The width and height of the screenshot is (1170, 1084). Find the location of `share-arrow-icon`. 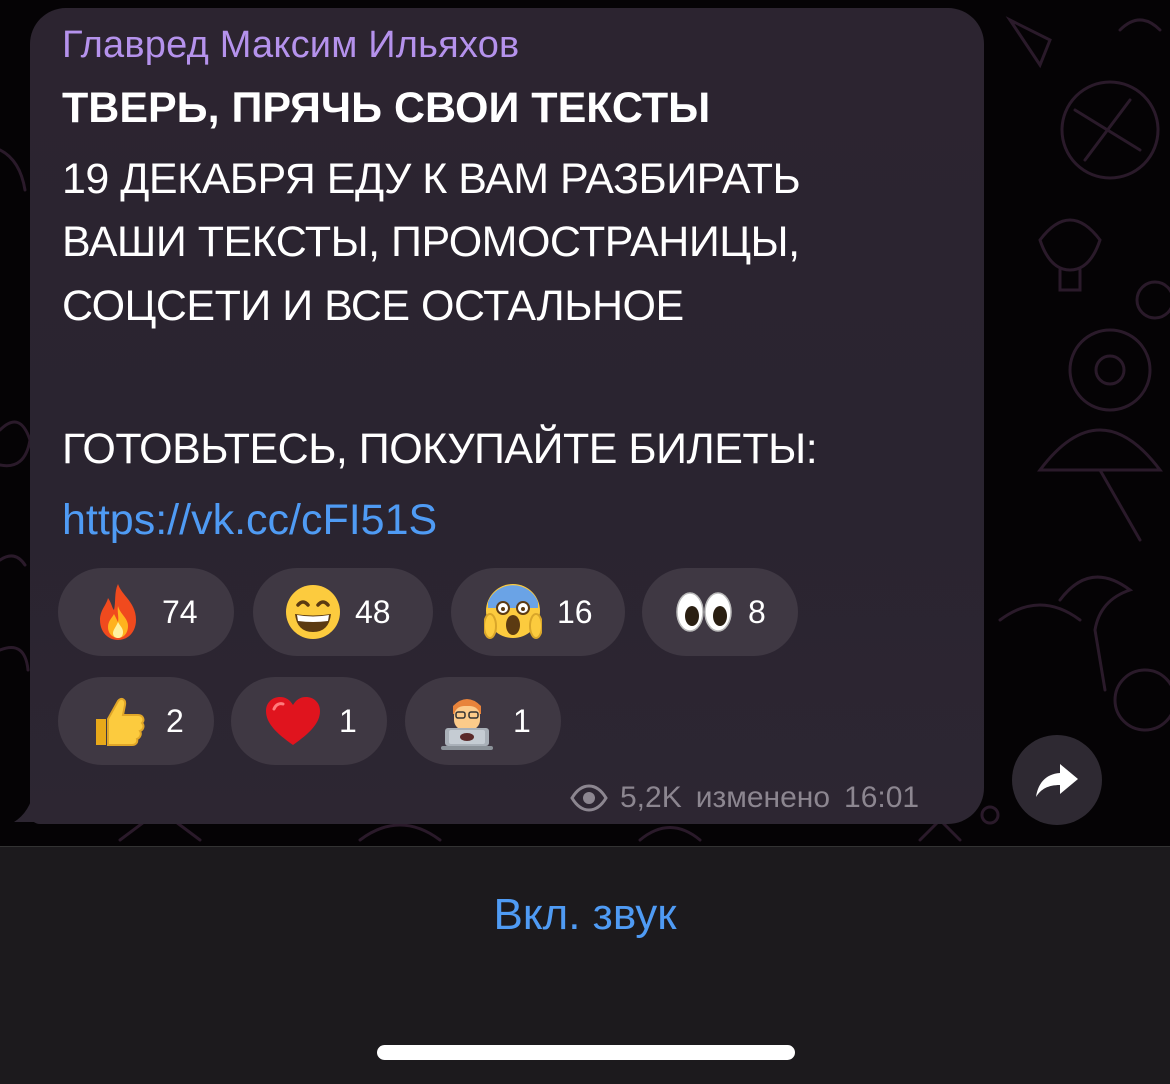

share-arrow-icon is located at coordinates (1057, 780).